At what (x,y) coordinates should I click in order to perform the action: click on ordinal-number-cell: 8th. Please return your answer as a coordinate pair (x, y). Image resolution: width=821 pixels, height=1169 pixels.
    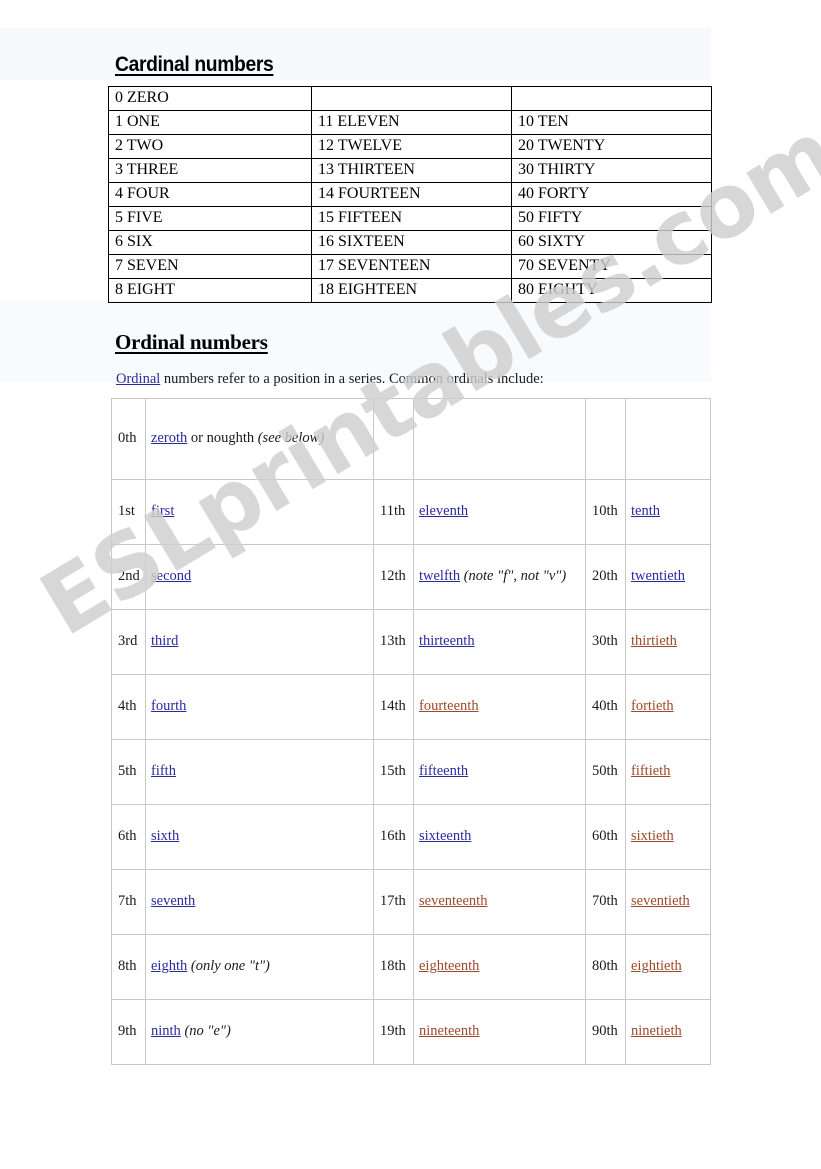
    Looking at the image, I should click on (128, 967).